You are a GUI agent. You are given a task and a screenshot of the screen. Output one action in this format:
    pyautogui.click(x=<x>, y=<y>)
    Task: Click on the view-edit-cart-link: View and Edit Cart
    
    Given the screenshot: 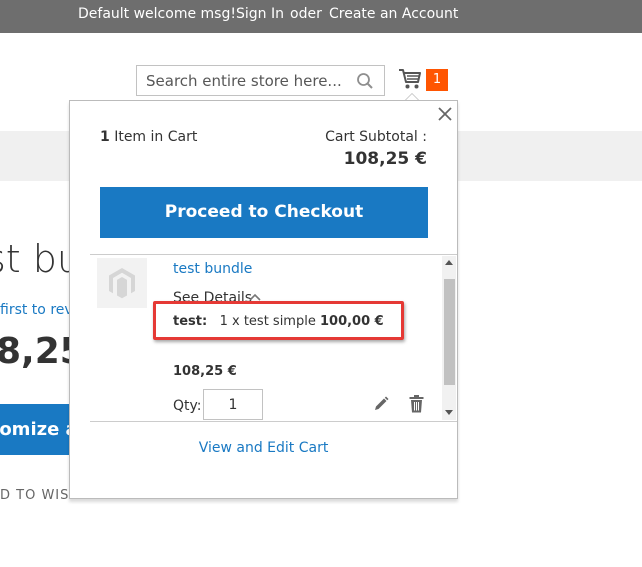 What is the action you would take?
    pyautogui.click(x=263, y=448)
    